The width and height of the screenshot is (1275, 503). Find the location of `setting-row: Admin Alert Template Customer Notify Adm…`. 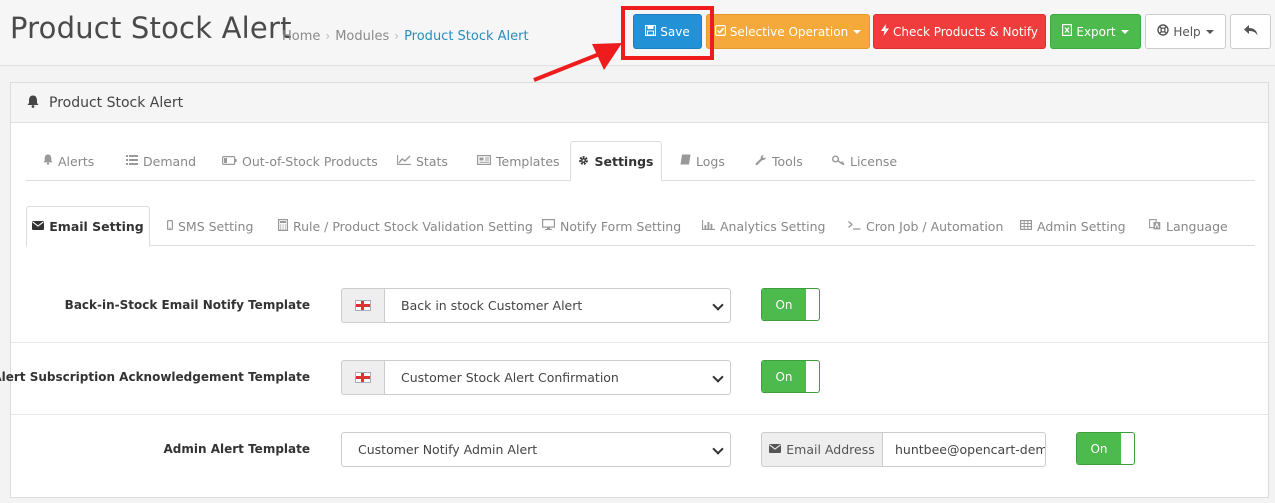

setting-row: Admin Alert Template Customer Notify Adm… is located at coordinates (639, 451).